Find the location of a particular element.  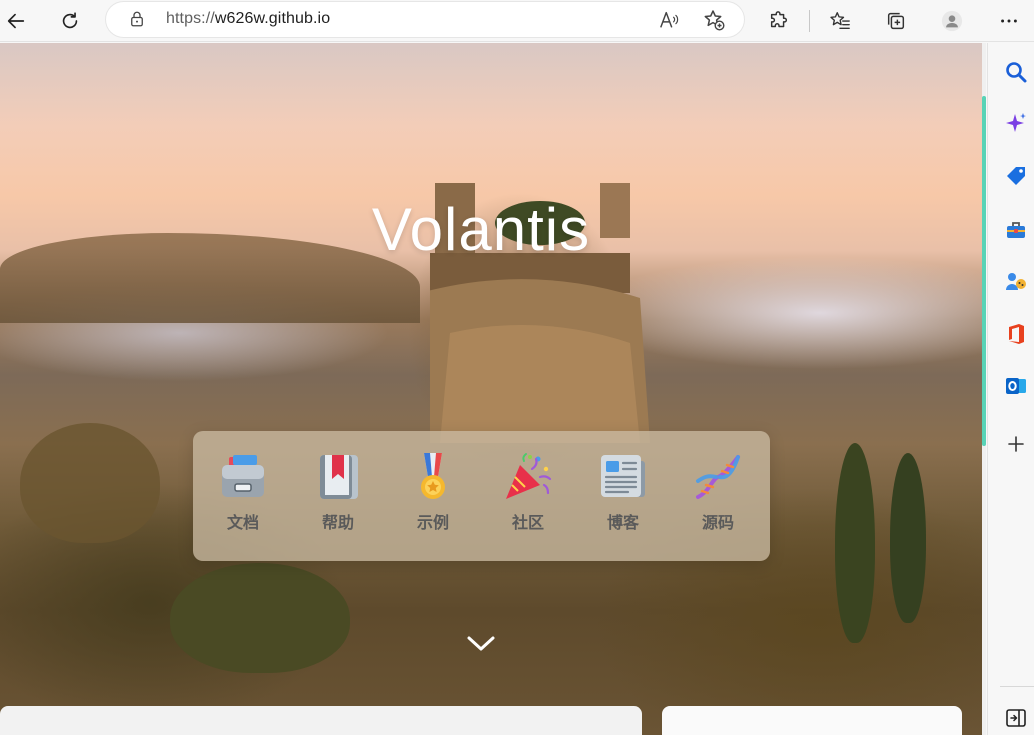

menu-item-label: 源码 is located at coordinates (717, 522).